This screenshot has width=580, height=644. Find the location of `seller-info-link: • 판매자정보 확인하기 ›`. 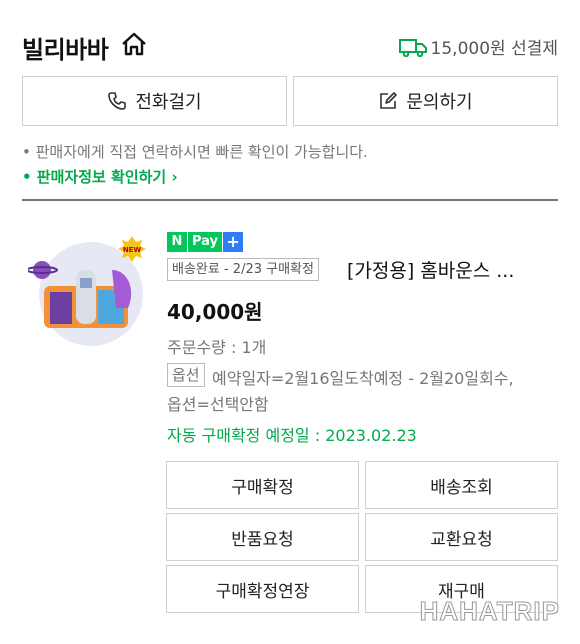

seller-info-link: • 판매자정보 확인하기 › is located at coordinates (100, 176).